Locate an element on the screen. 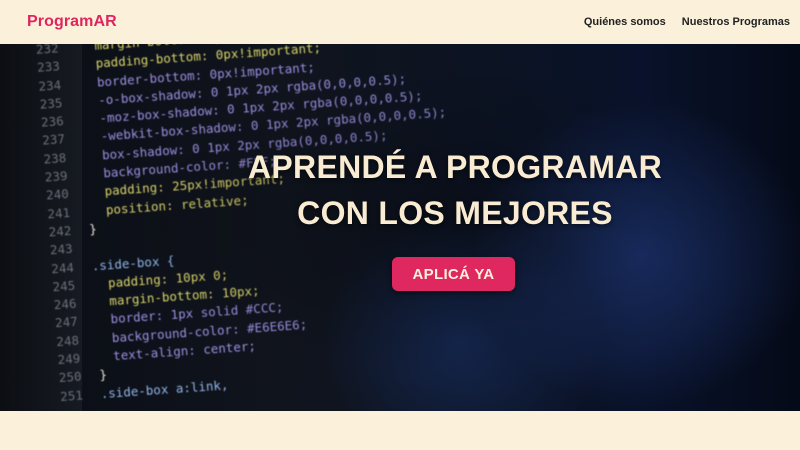  hero-headline-line-1: APRENDÉ A PROGRAMAR is located at coordinates (454, 167).